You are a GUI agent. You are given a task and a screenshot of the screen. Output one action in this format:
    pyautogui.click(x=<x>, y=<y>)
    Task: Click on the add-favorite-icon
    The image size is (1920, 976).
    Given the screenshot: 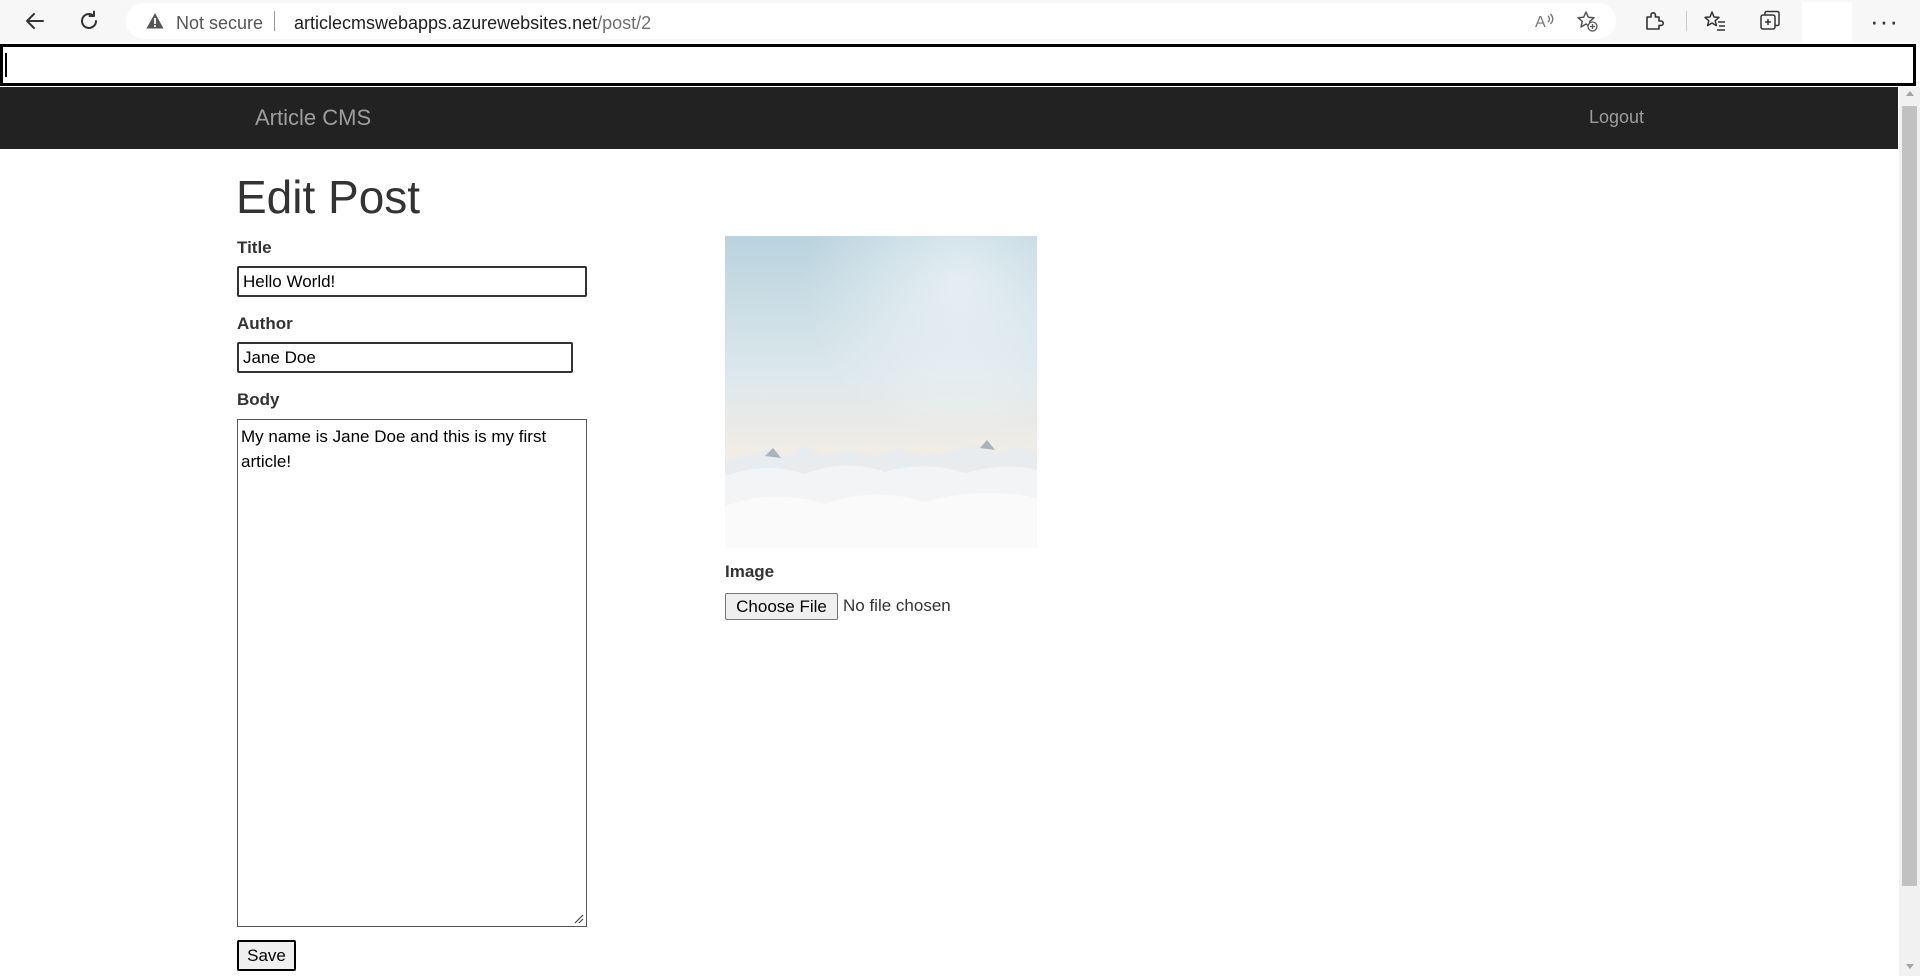 What is the action you would take?
    pyautogui.click(x=1587, y=21)
    